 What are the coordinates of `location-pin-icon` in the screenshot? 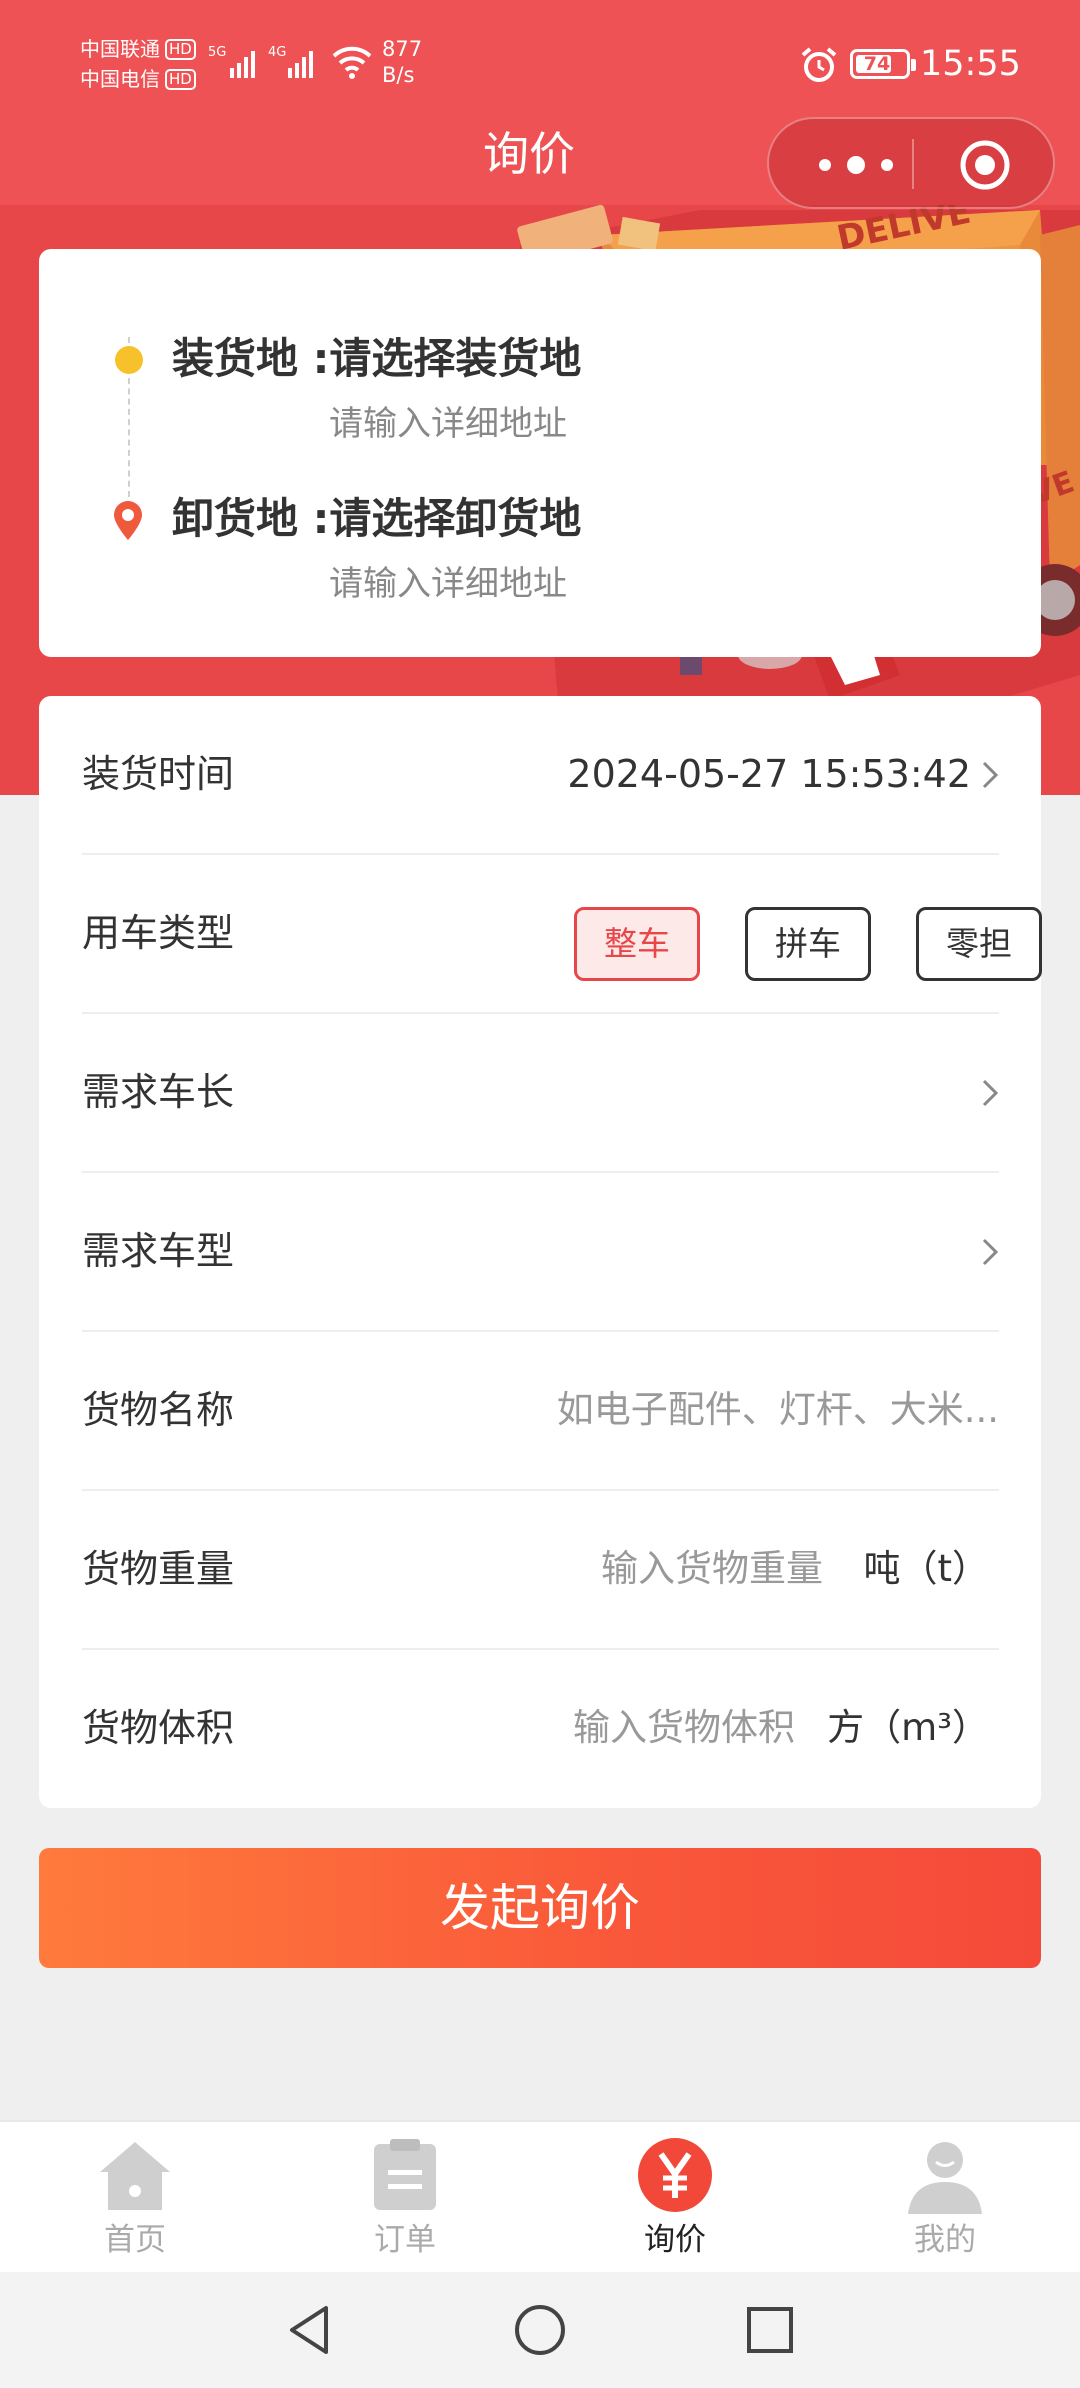 It's located at (128, 520).